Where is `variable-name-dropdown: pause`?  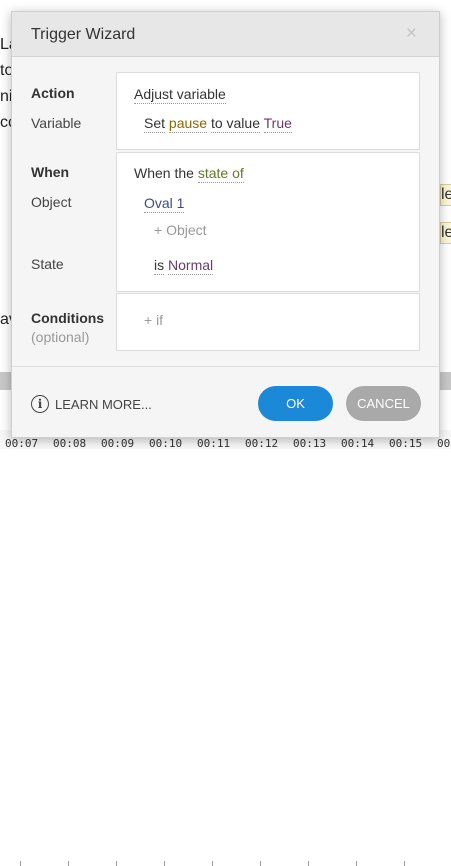
variable-name-dropdown: pause is located at coordinates (188, 124).